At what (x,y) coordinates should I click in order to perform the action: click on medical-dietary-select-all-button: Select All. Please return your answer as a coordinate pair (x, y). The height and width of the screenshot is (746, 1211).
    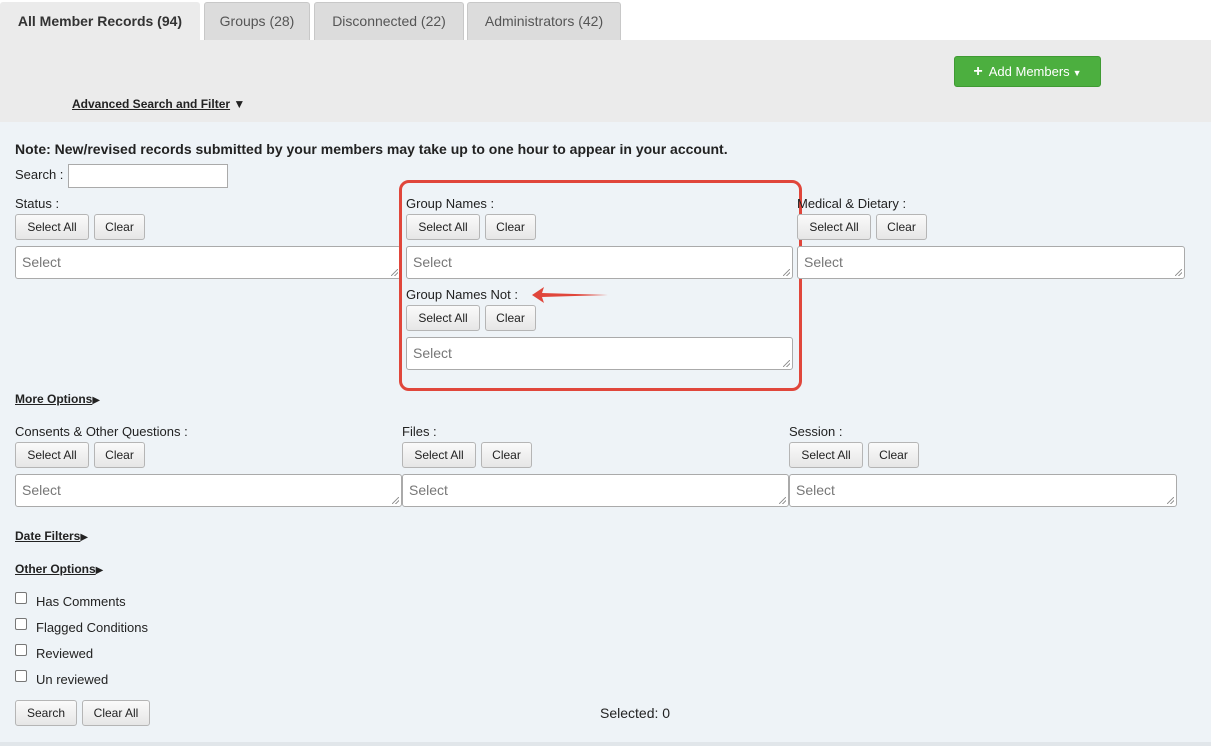
    Looking at the image, I should click on (834, 227).